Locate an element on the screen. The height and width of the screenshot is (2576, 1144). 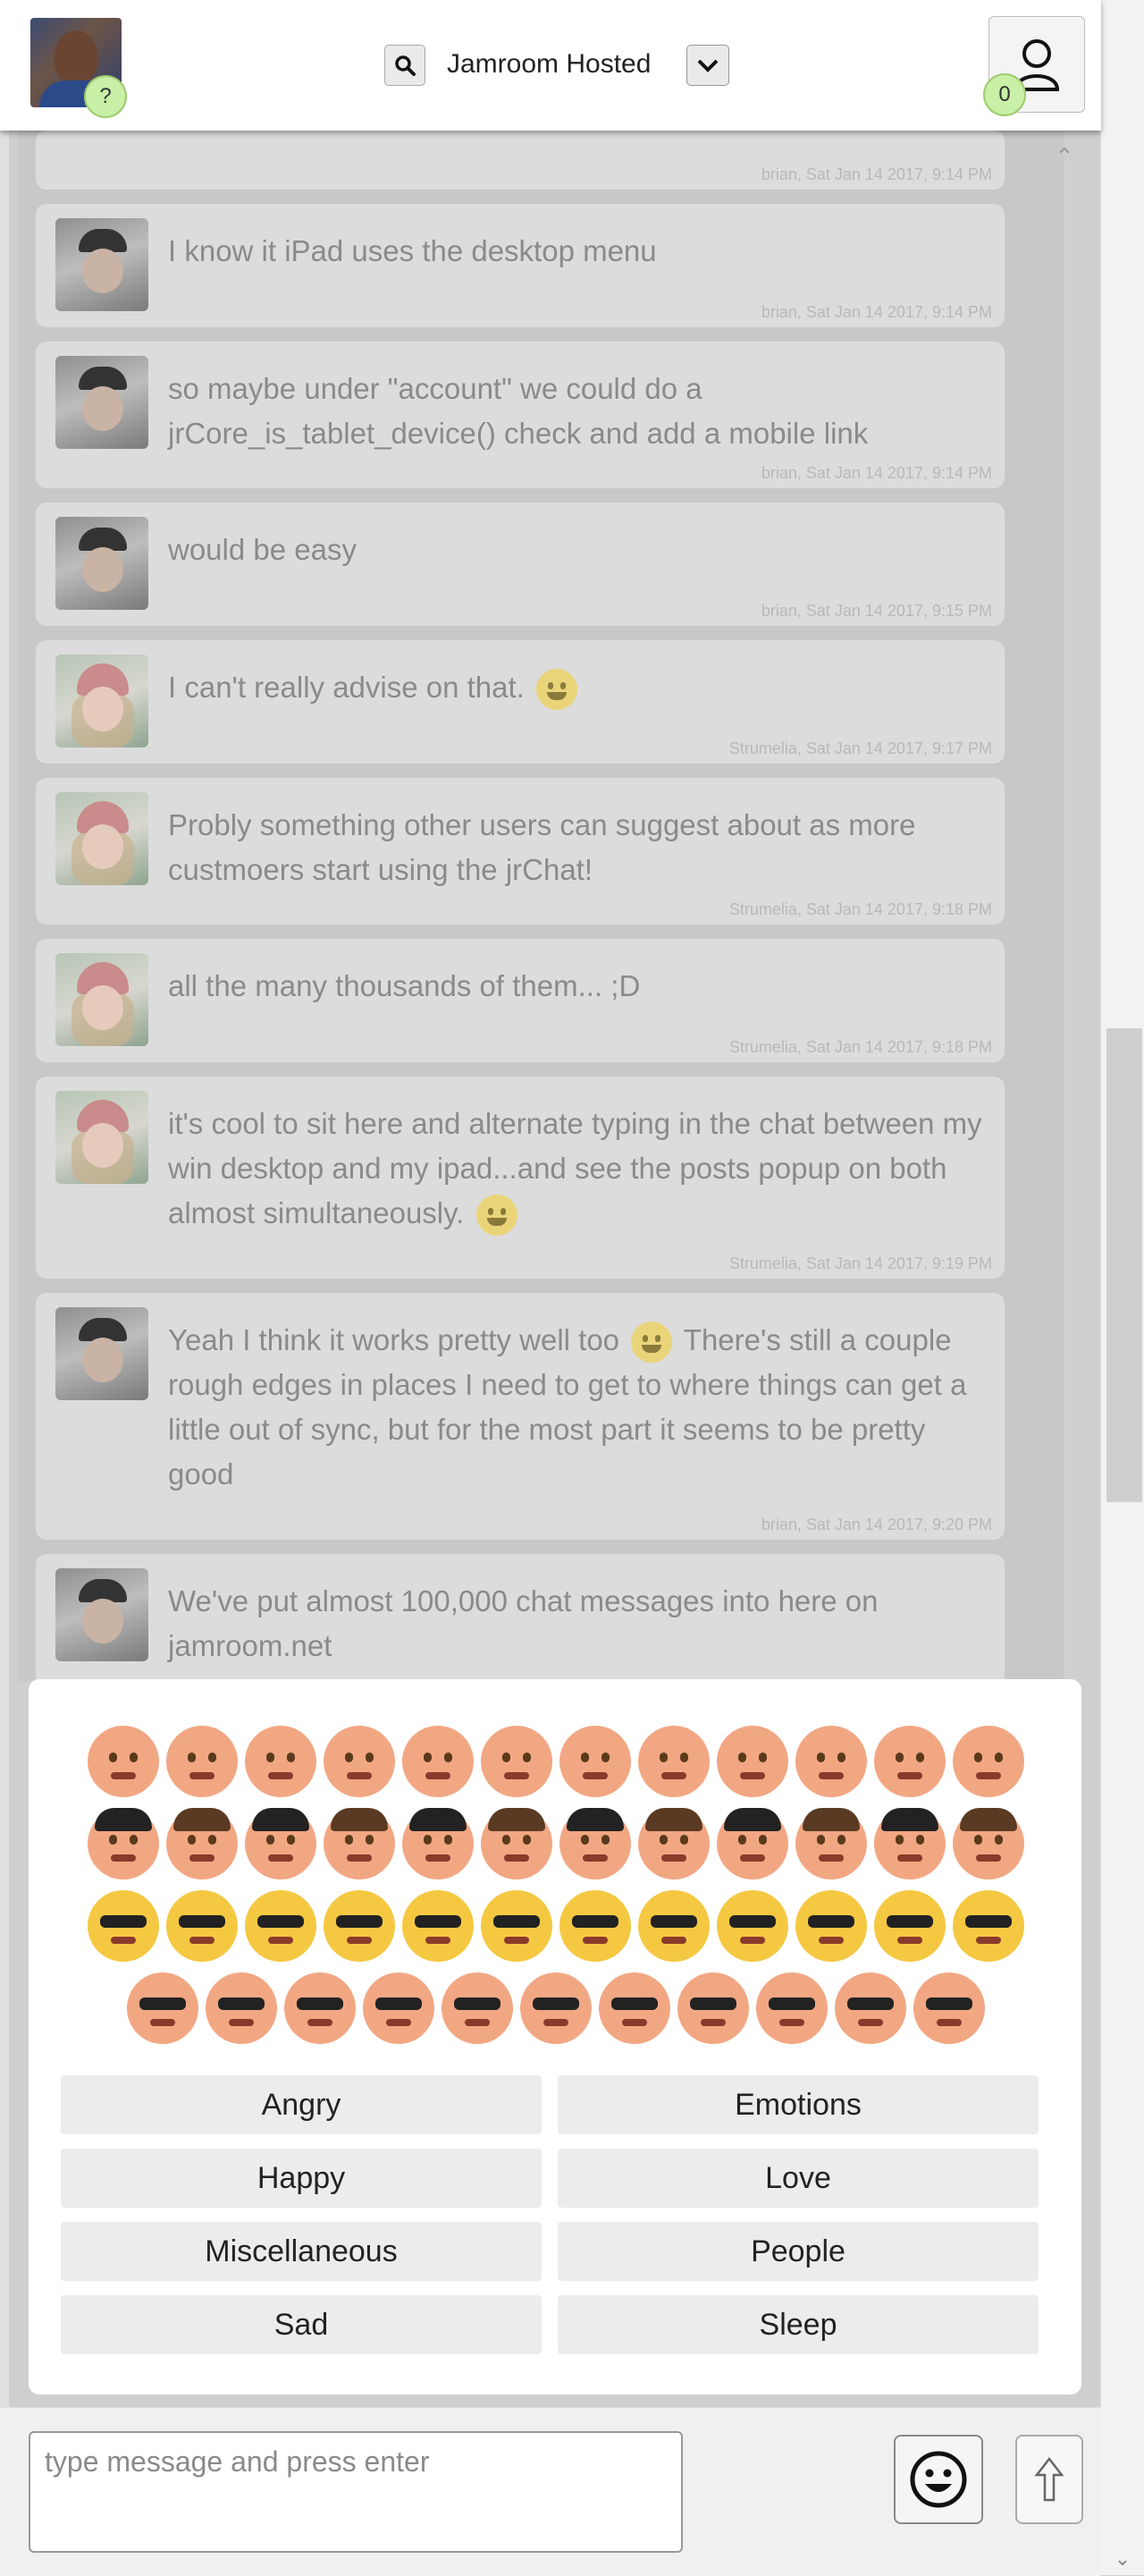
message-meta: brian, Sat Jan 14 2017, 9:15 PM is located at coordinates (877, 611).